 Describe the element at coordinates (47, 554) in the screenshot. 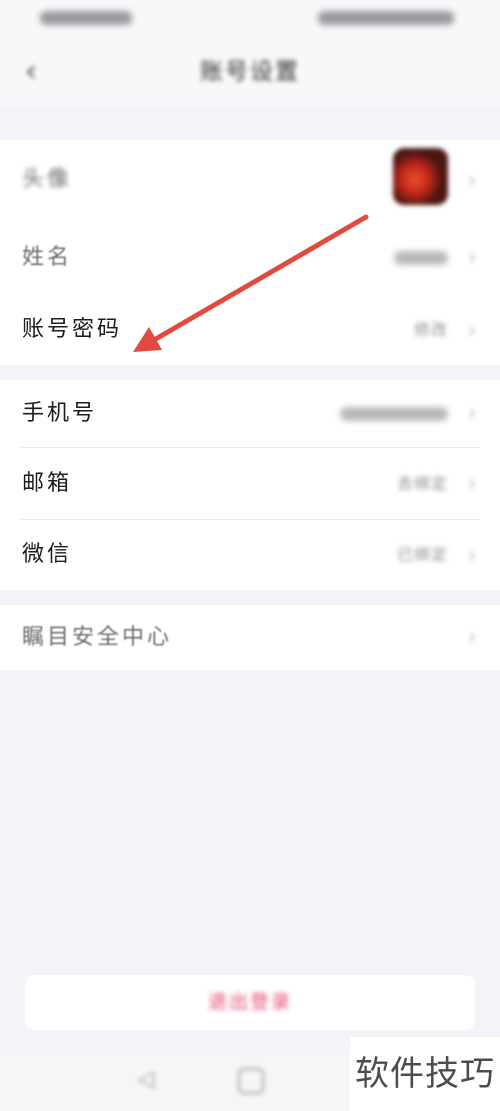

I see `wechat-label: 微信` at that location.